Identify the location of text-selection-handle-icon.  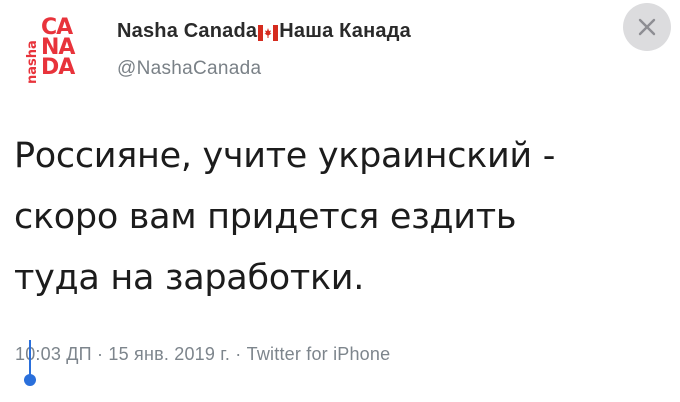
(30, 364).